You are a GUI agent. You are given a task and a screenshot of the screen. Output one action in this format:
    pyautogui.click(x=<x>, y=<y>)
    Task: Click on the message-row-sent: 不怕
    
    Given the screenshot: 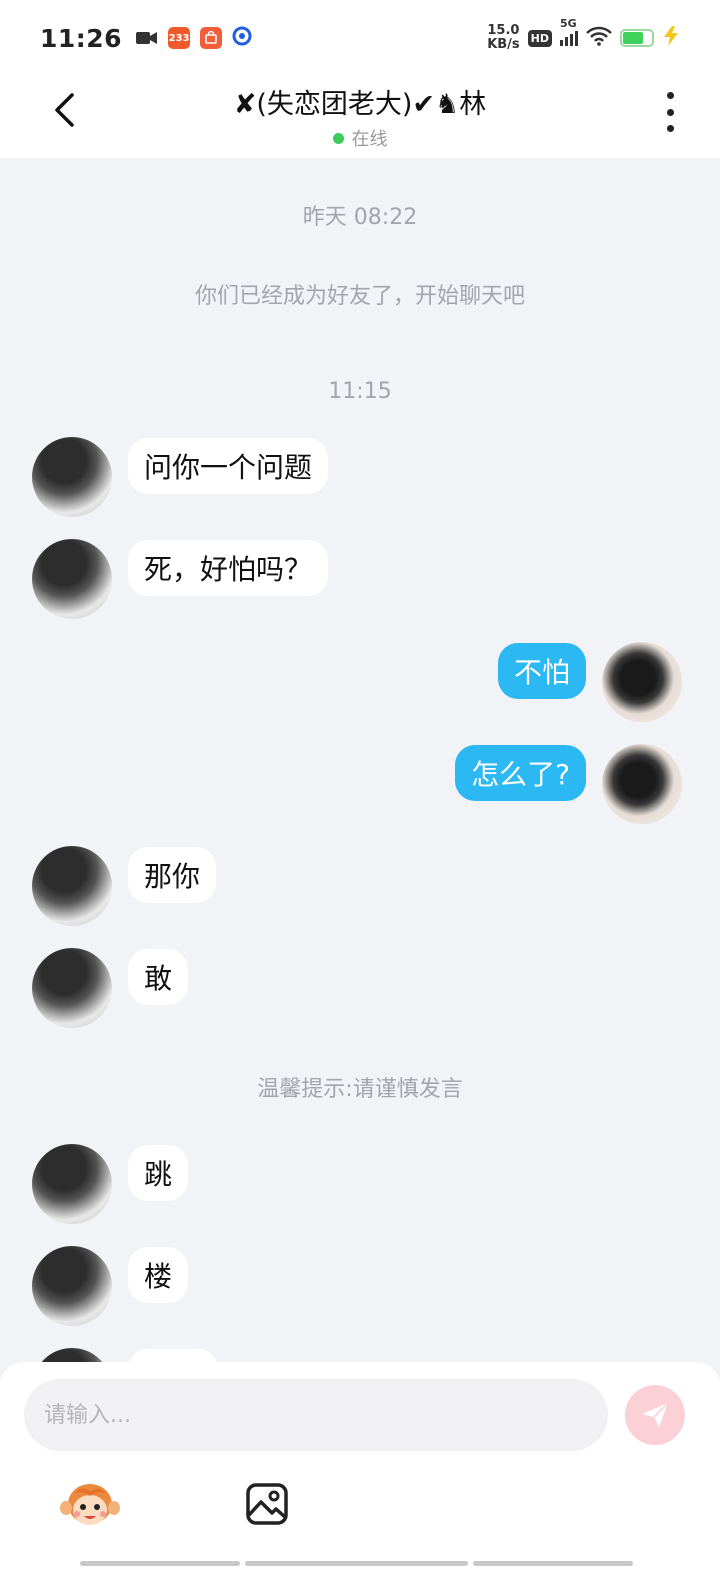 What is the action you would take?
    pyautogui.click(x=360, y=682)
    